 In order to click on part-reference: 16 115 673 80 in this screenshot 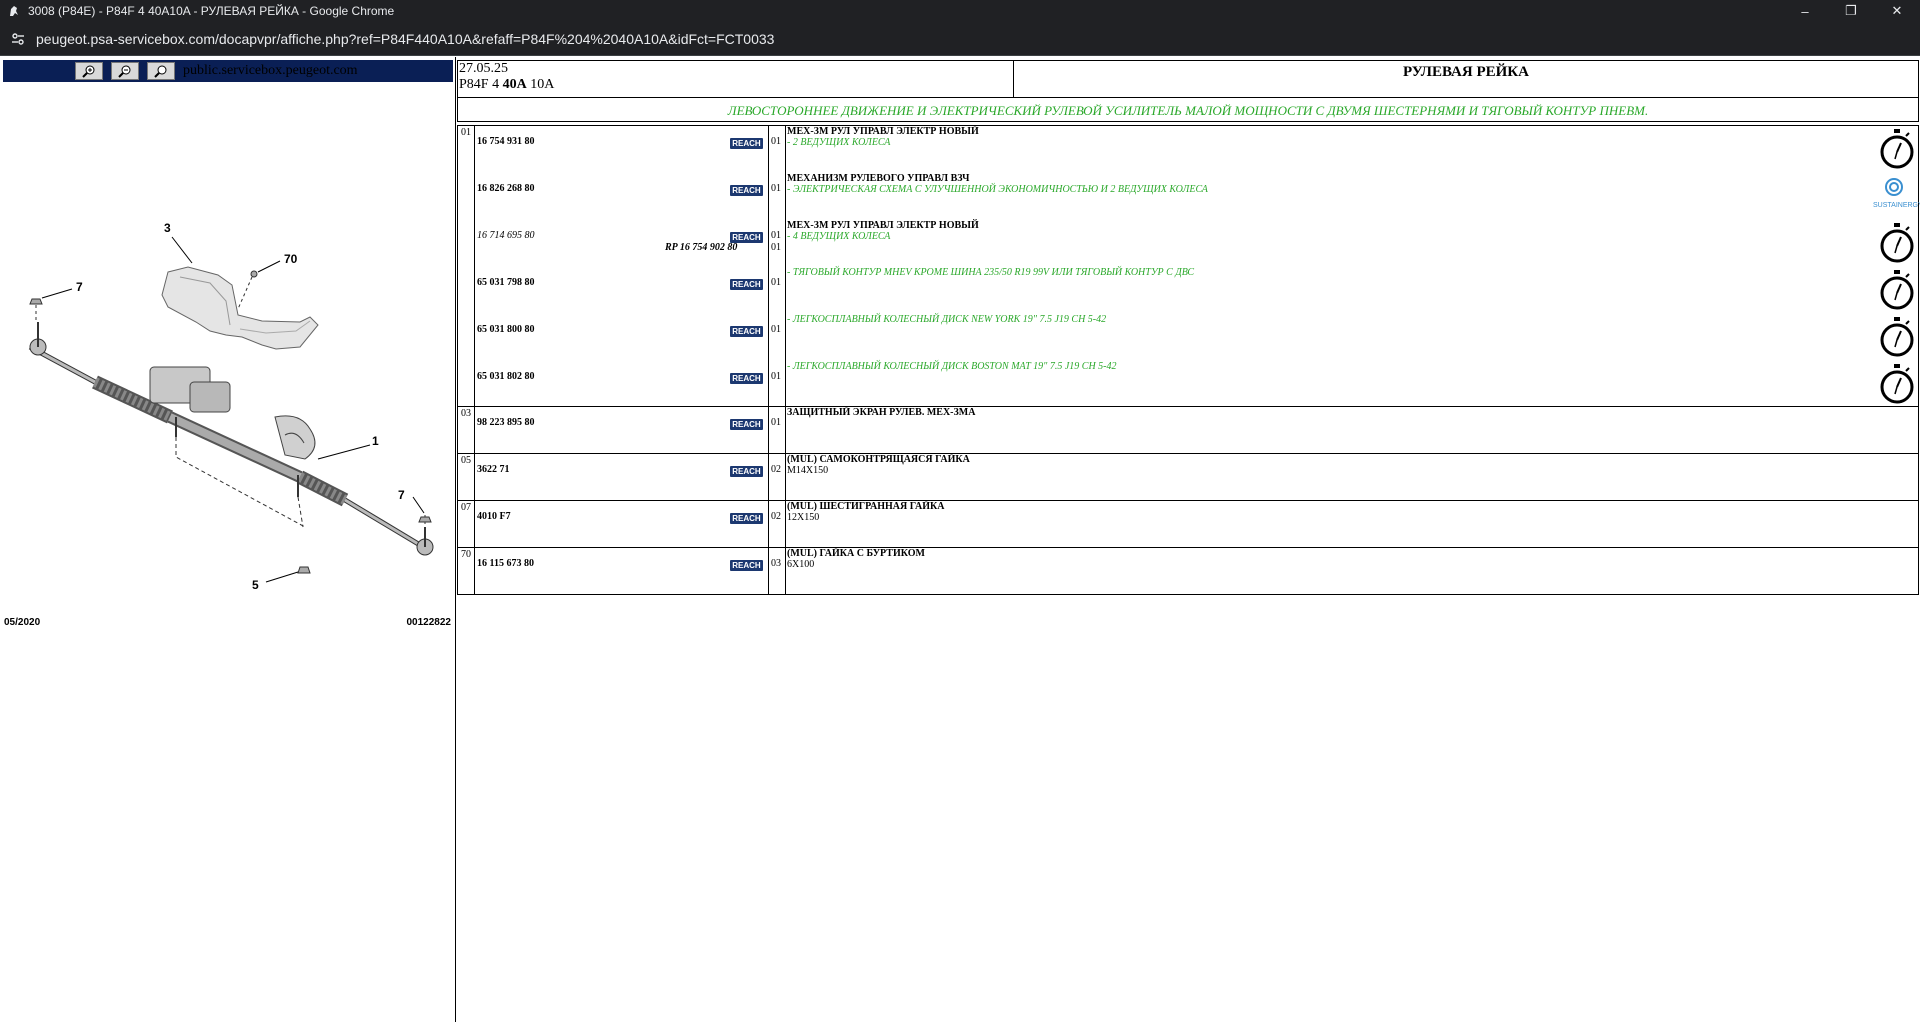, I will do `click(505, 563)`.